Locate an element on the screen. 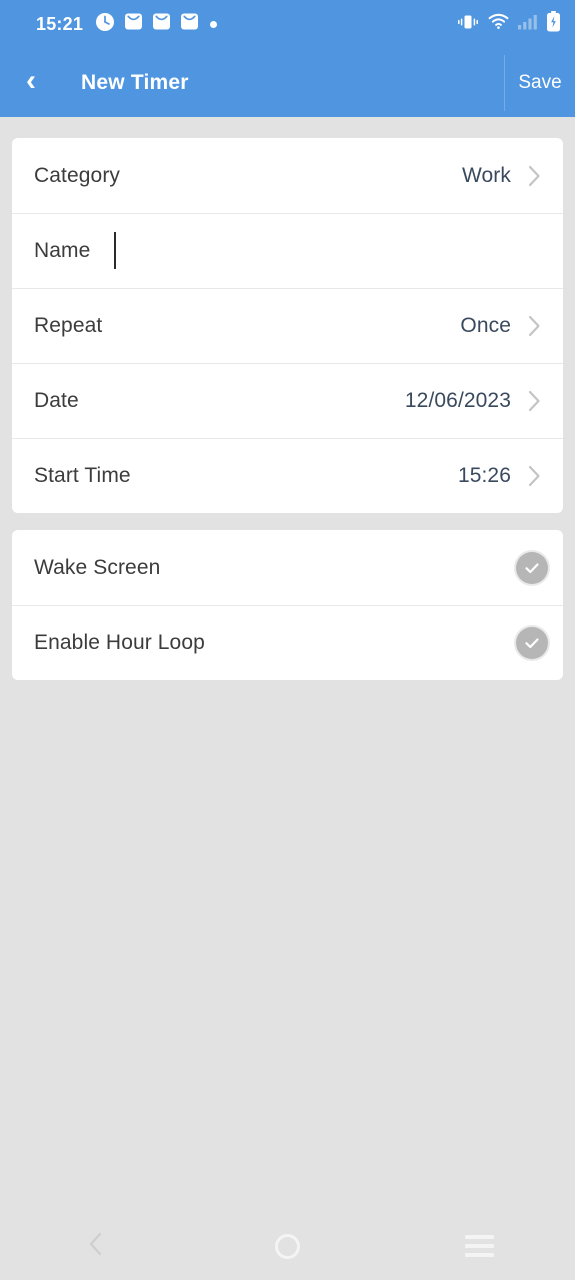  nav-back-button is located at coordinates (96, 1246).